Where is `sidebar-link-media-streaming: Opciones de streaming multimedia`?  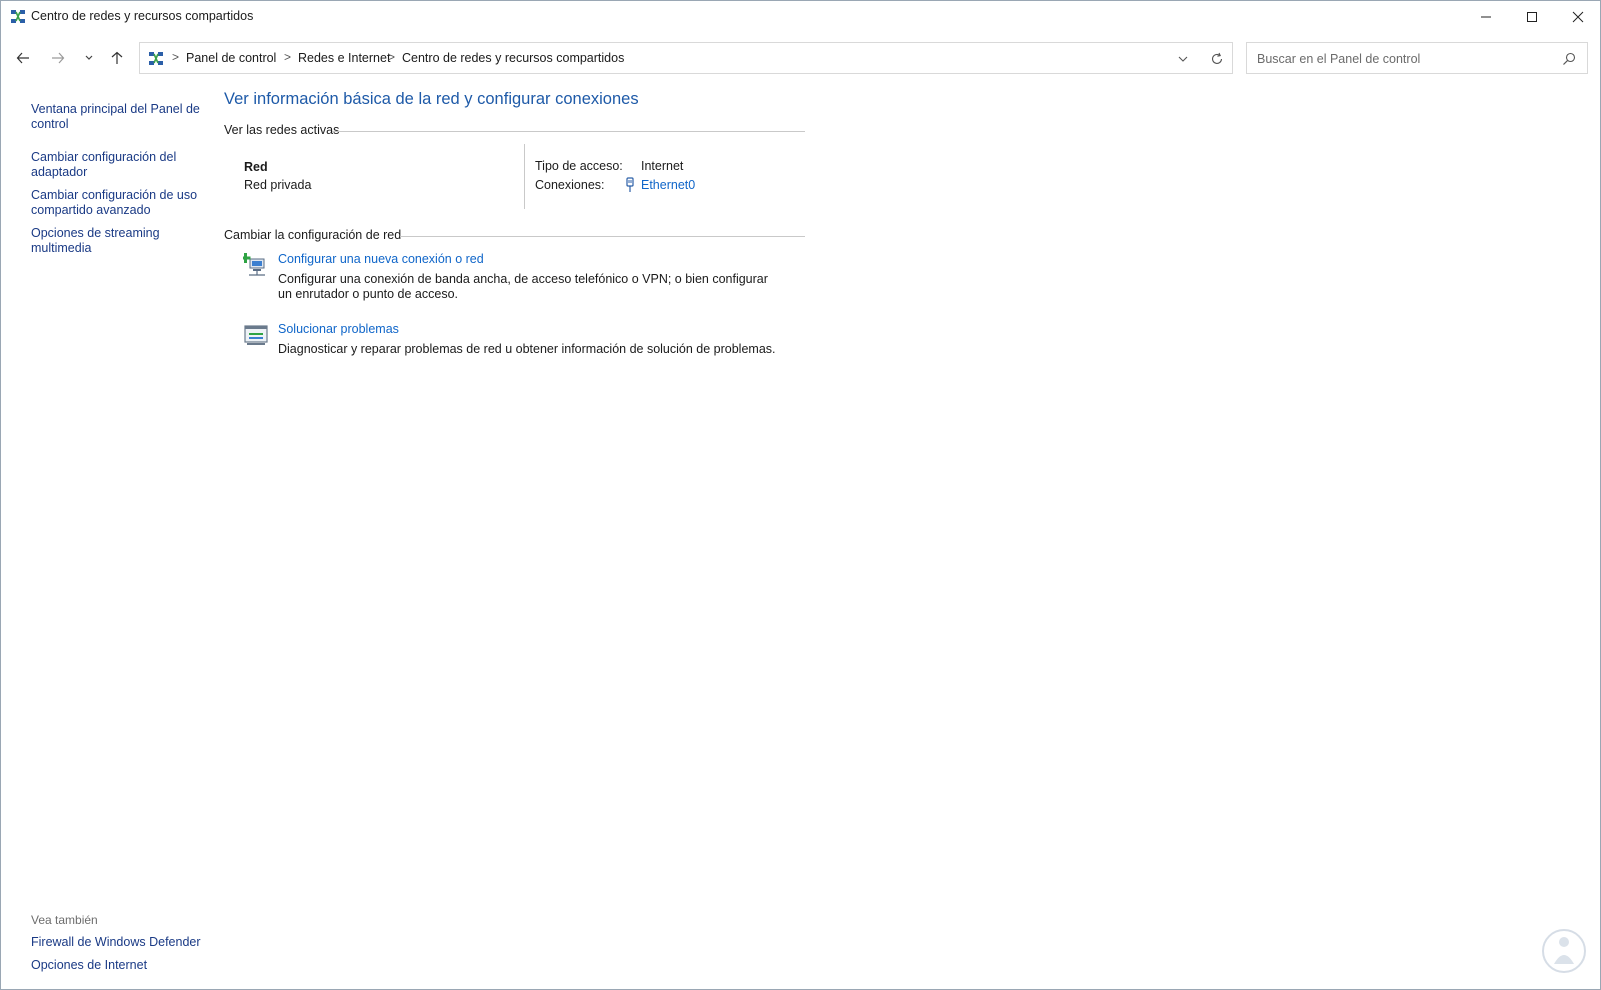
sidebar-link-media-streaming: Opciones de streaming multimedia is located at coordinates (116, 241).